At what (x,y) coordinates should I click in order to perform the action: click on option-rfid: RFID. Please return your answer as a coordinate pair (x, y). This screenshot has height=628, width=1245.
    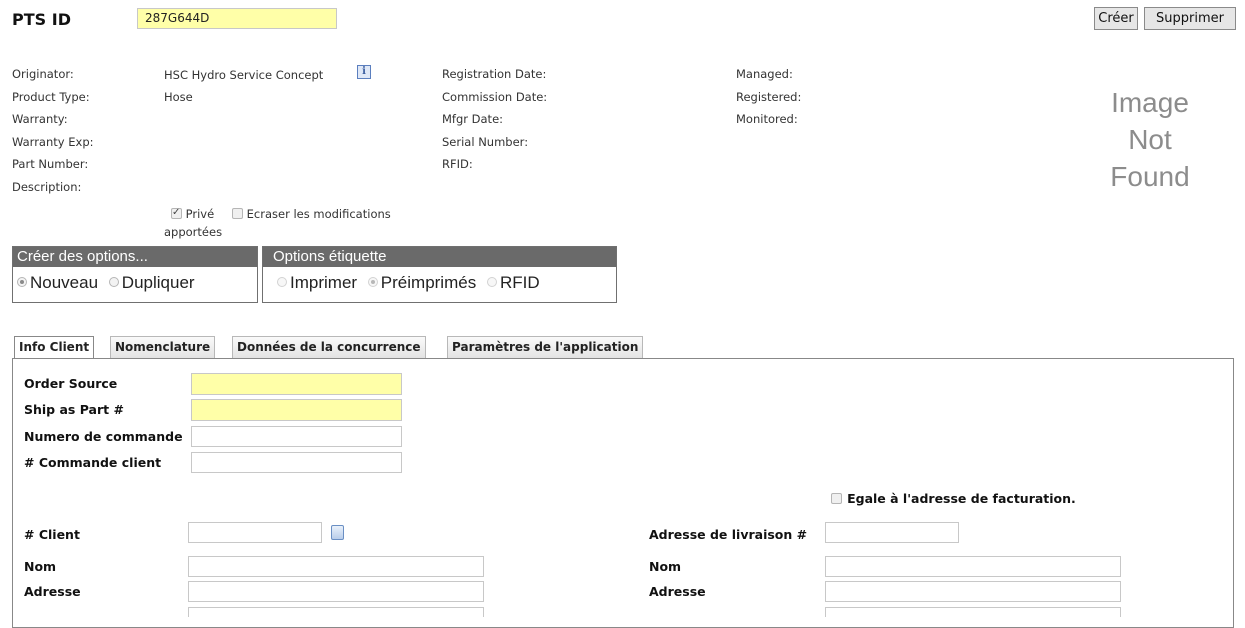
    Looking at the image, I should click on (513, 282).